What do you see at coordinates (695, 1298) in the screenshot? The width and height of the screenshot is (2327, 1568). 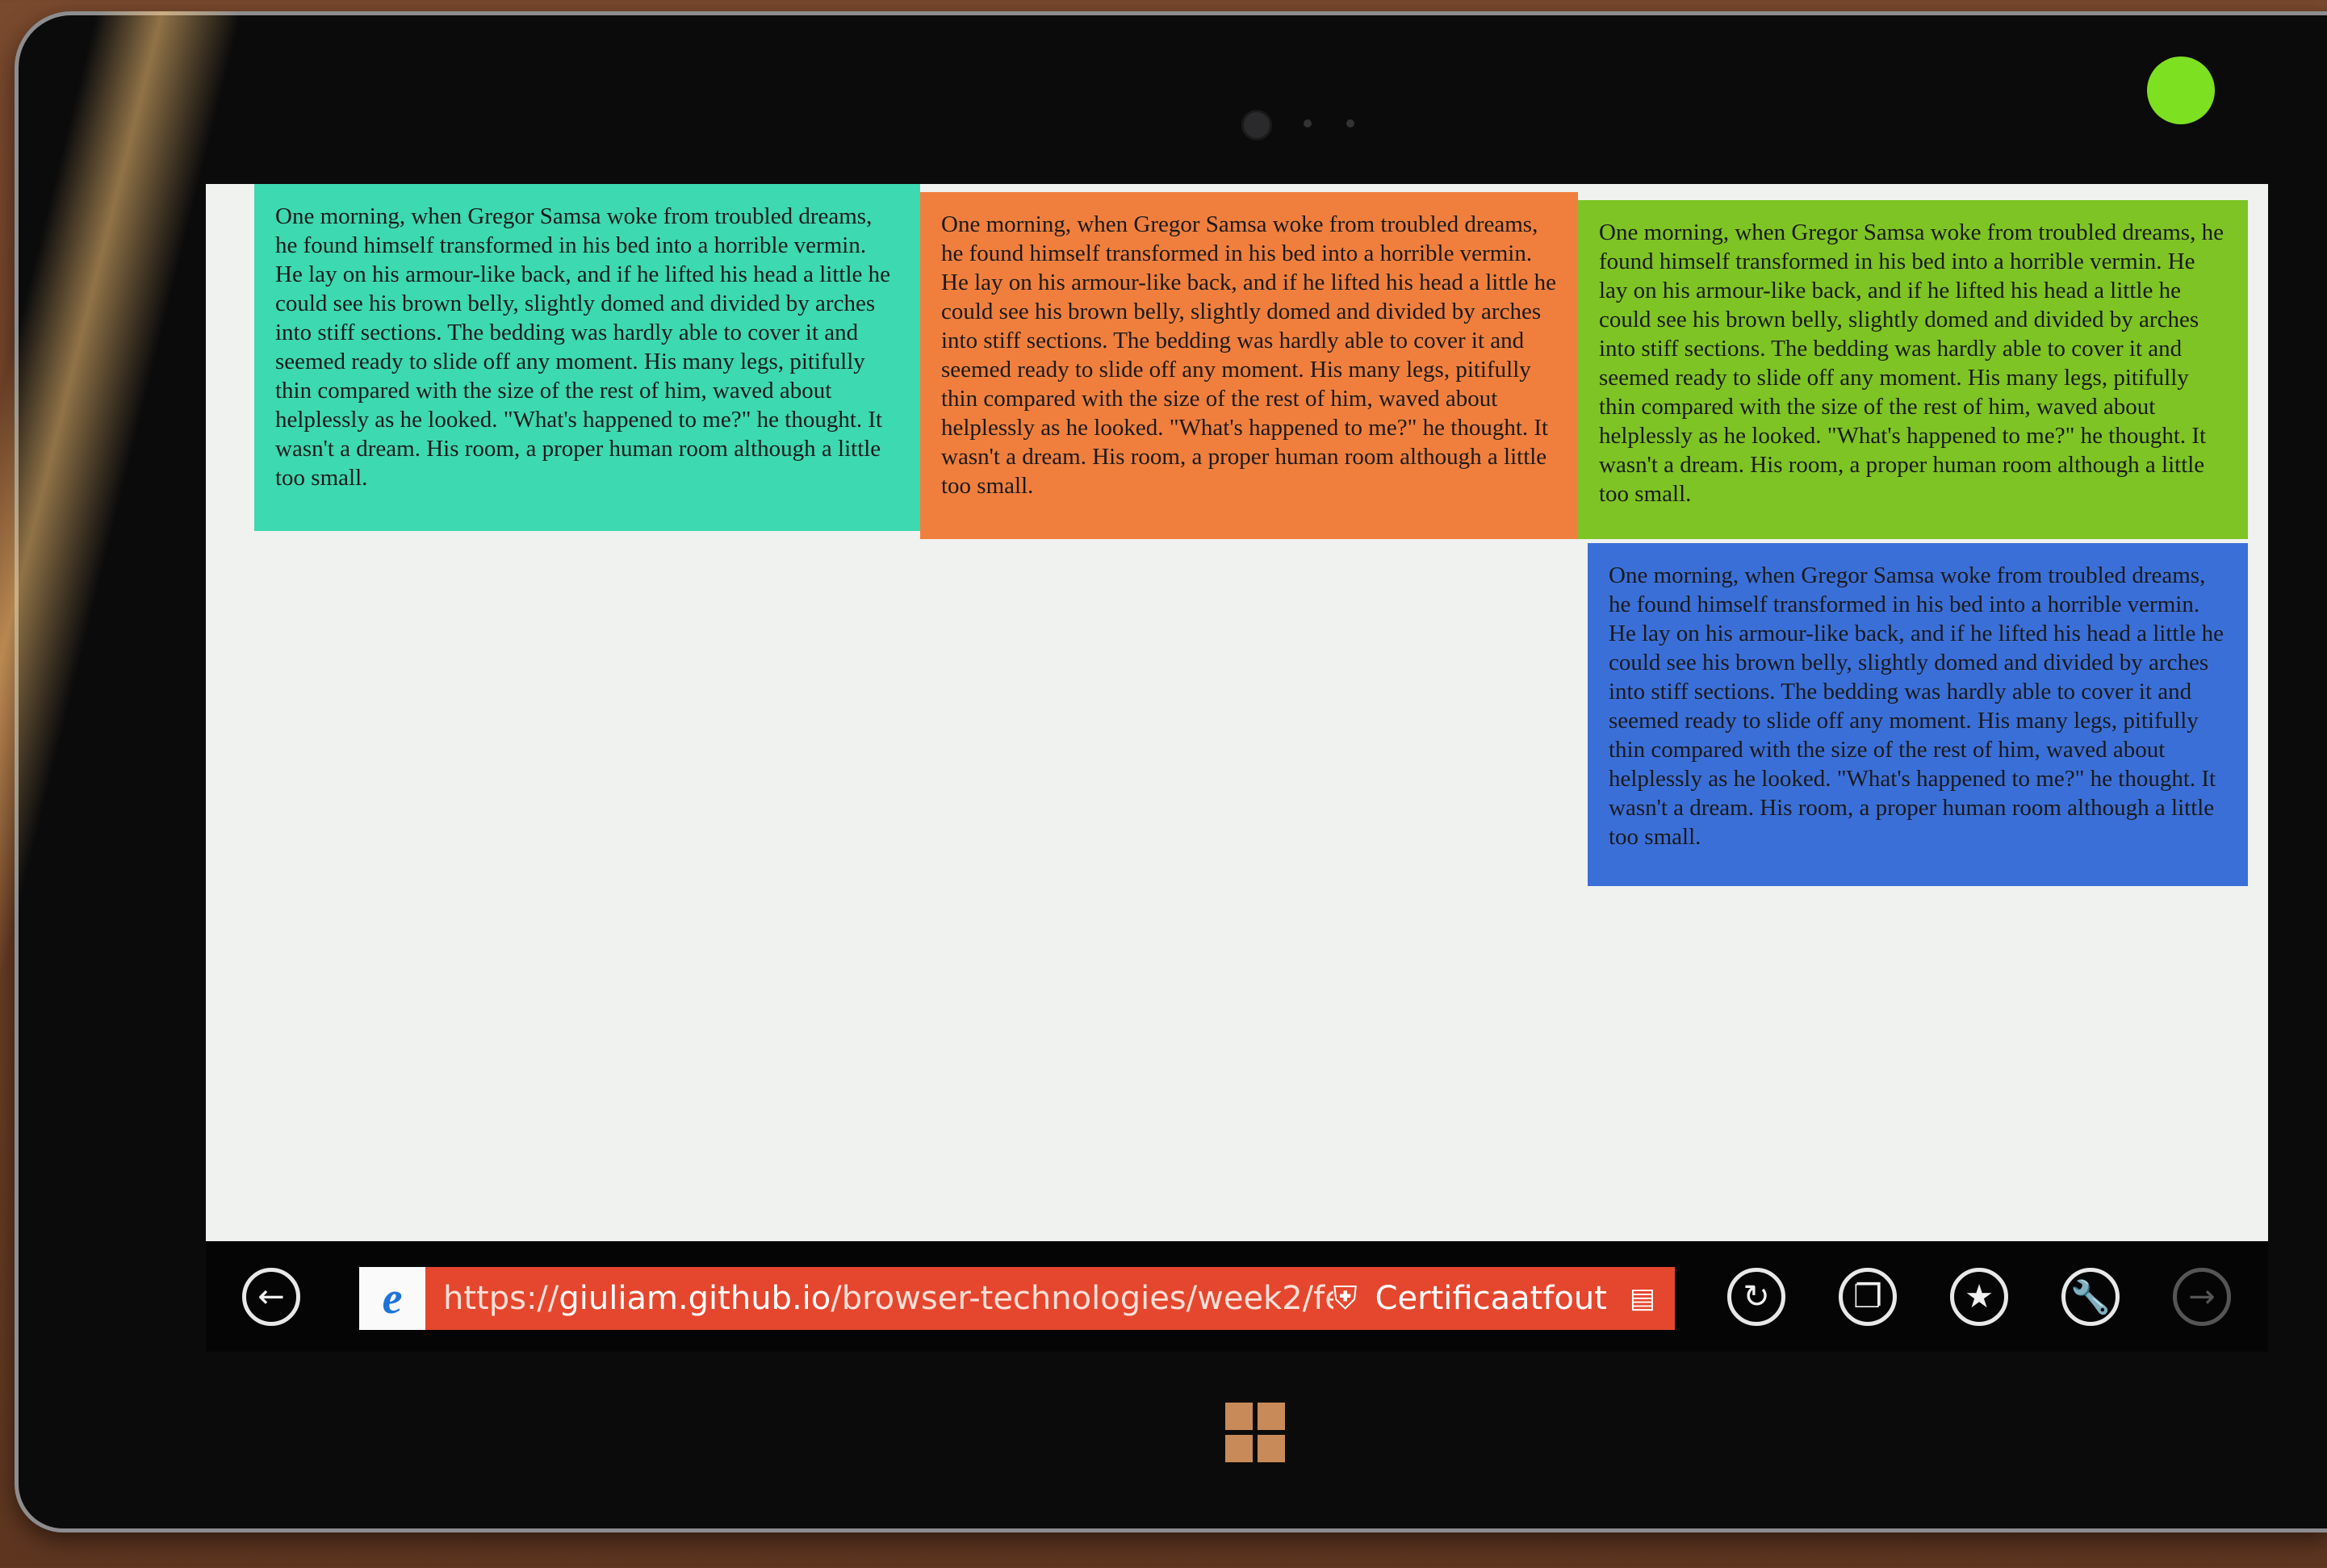 I see `url-host: giuliam.github.io` at bounding box center [695, 1298].